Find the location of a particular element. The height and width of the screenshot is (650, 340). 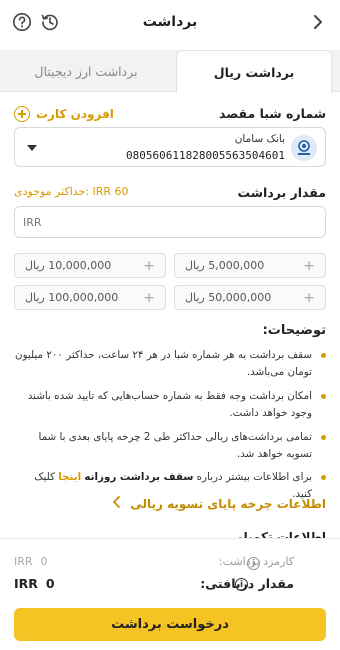

amount-label: مقدار برداشت is located at coordinates (281, 192).